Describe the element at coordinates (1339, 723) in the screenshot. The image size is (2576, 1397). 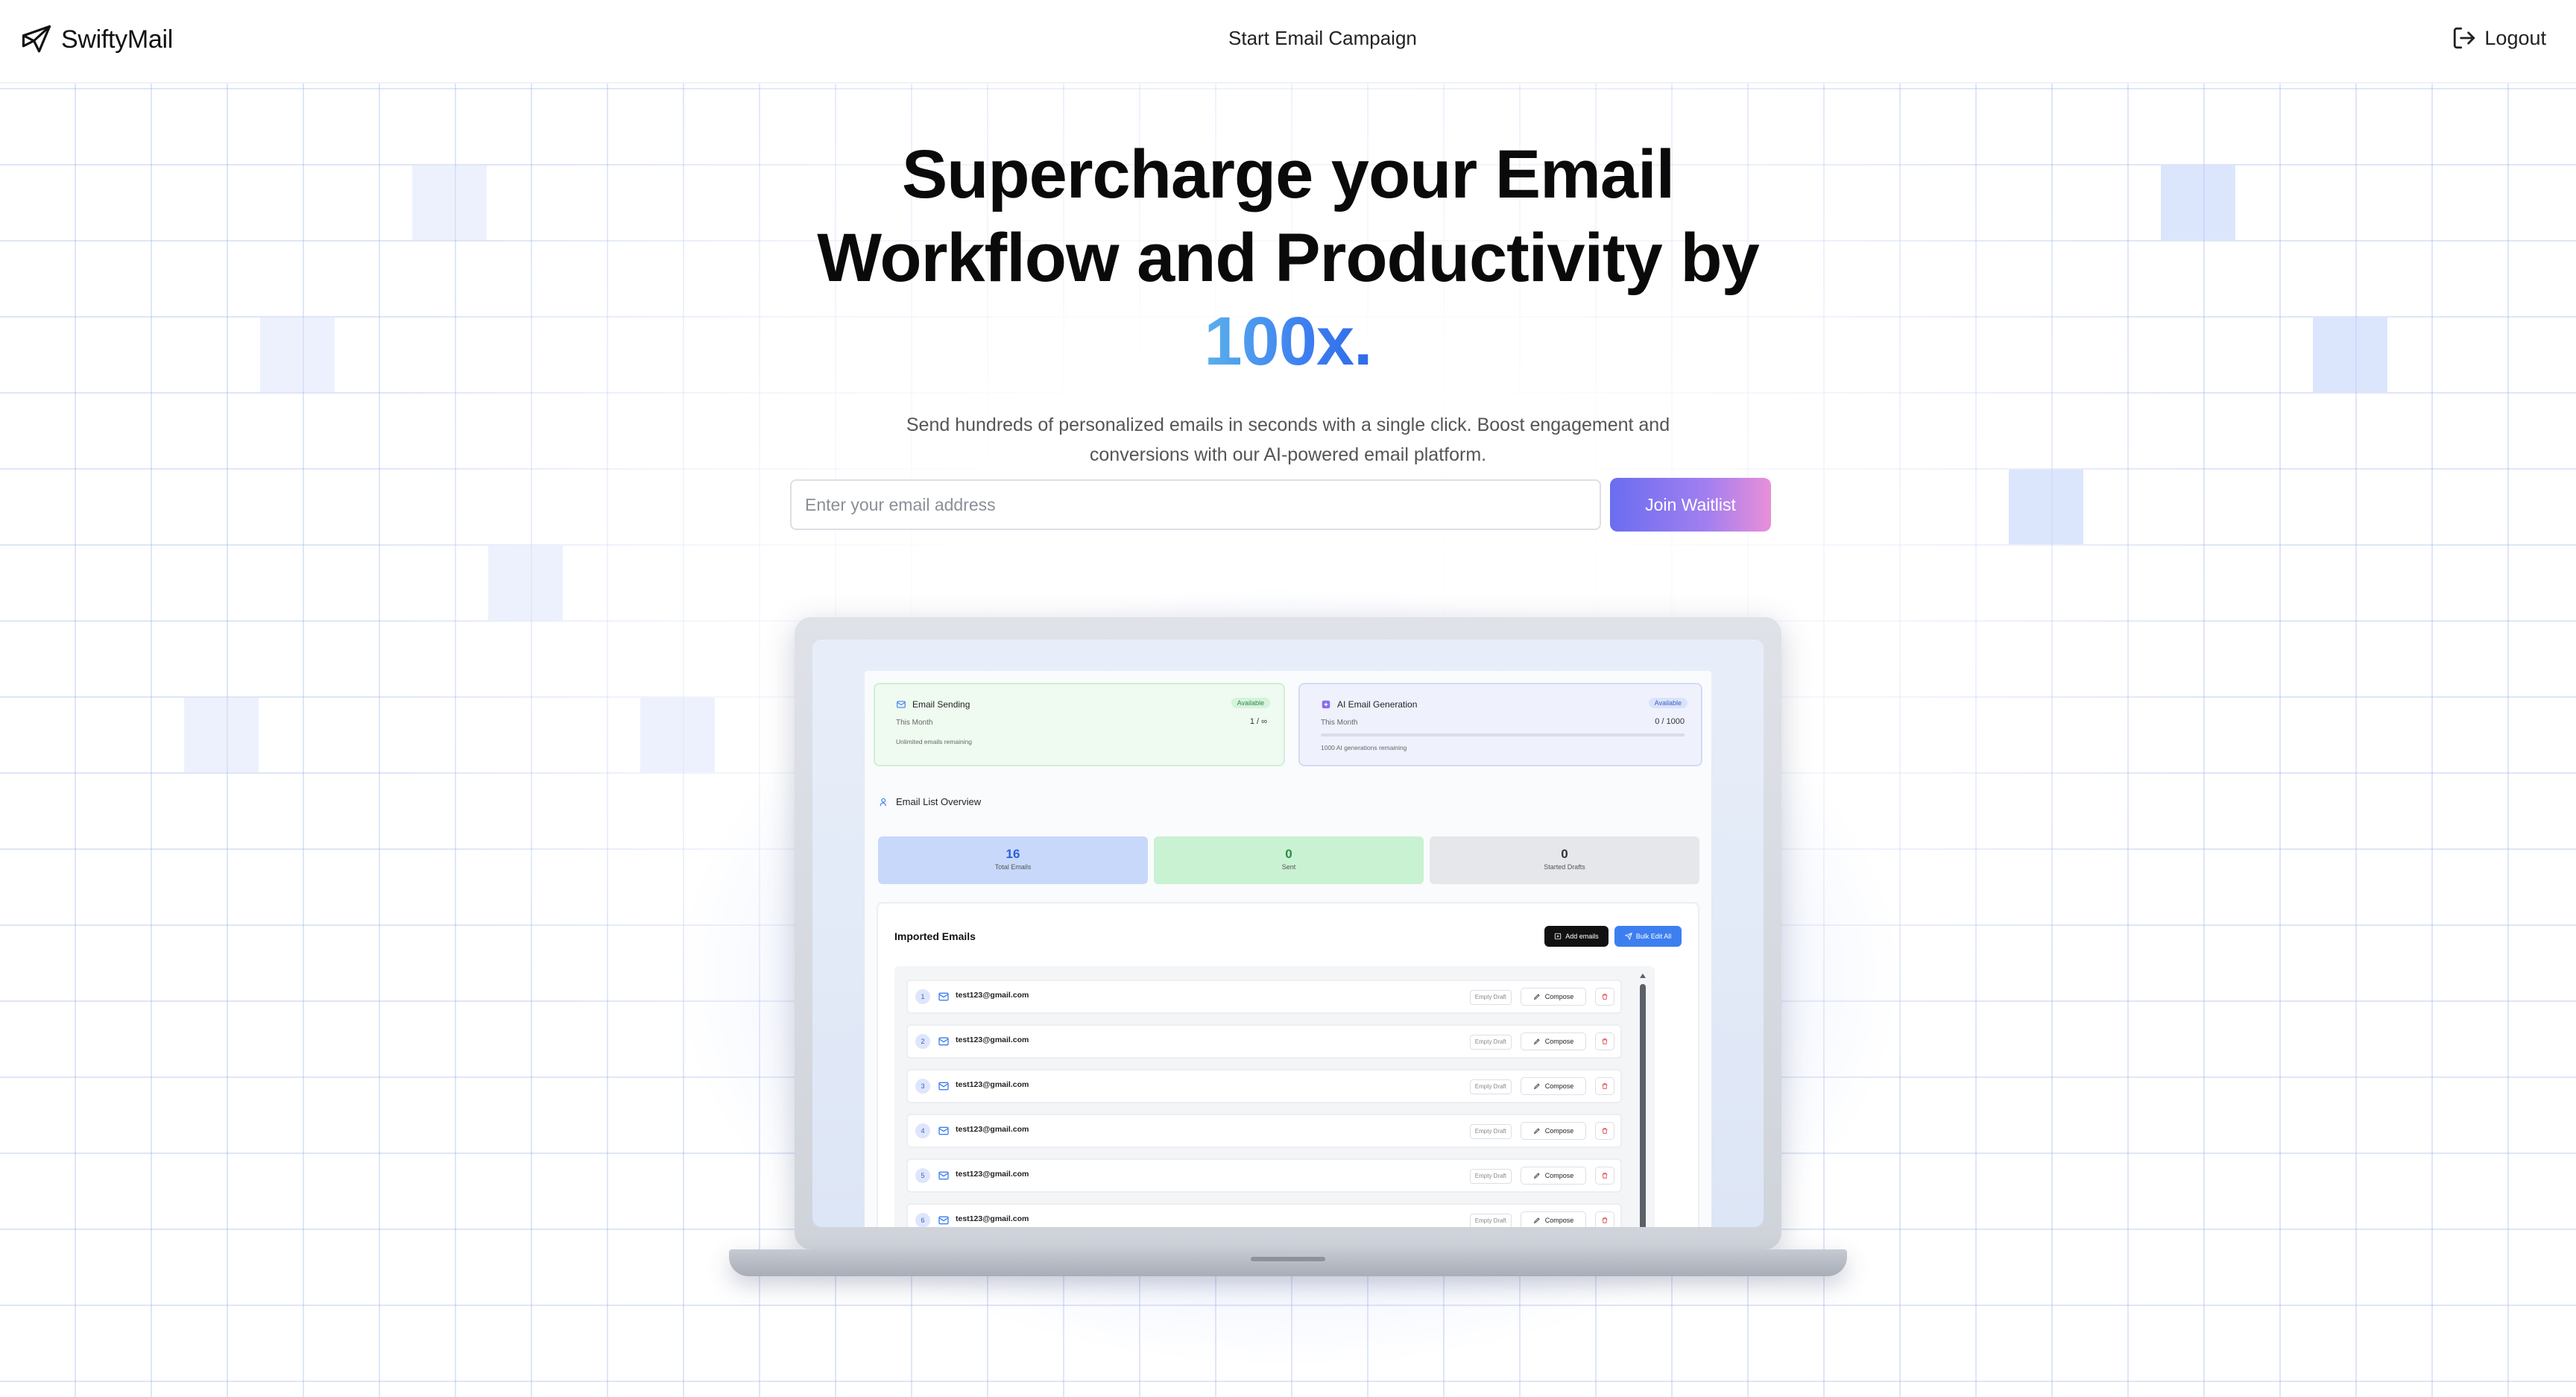
I see `period-label: This Month` at that location.